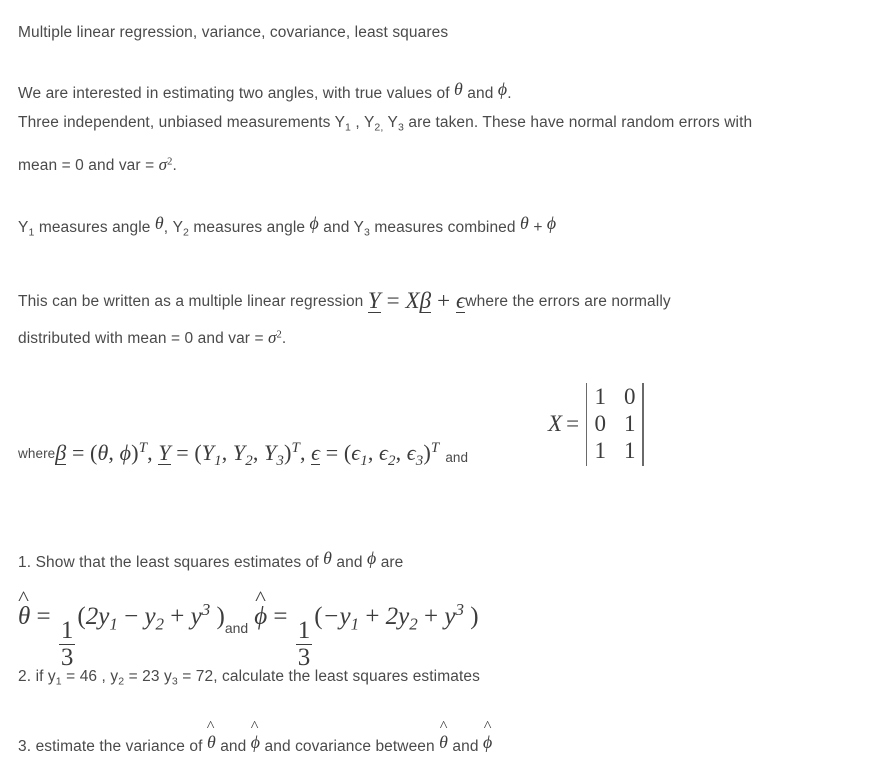 The image size is (888, 769). What do you see at coordinates (25, 562) in the screenshot?
I see `question-1-number: 1.` at bounding box center [25, 562].